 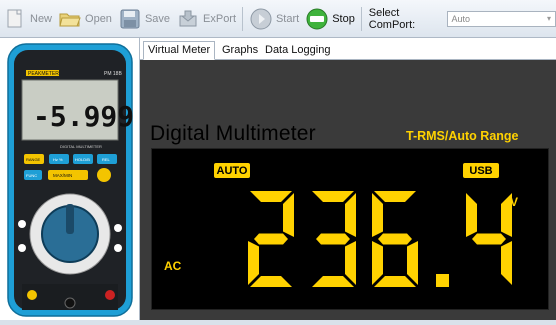 I want to click on lcd-digit: 4, so click(x=489, y=239).